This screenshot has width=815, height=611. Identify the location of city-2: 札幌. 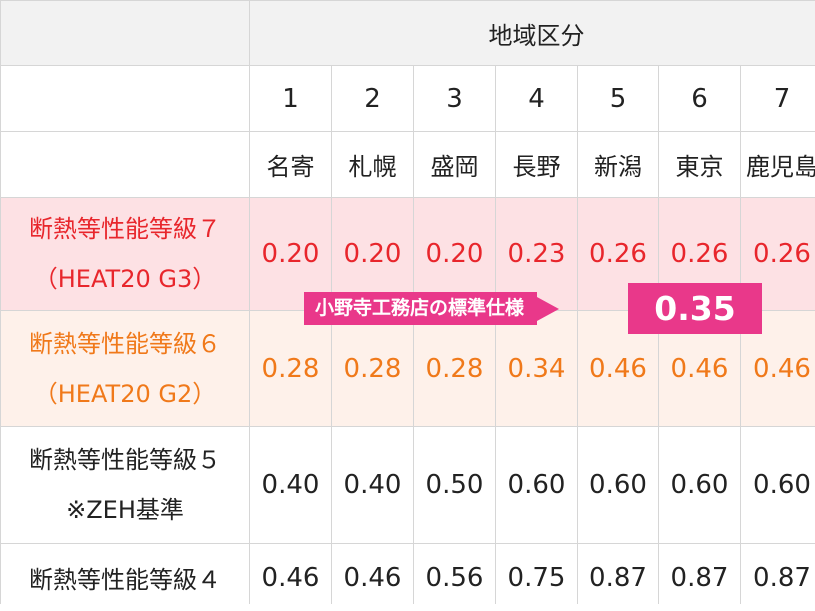
(372, 164).